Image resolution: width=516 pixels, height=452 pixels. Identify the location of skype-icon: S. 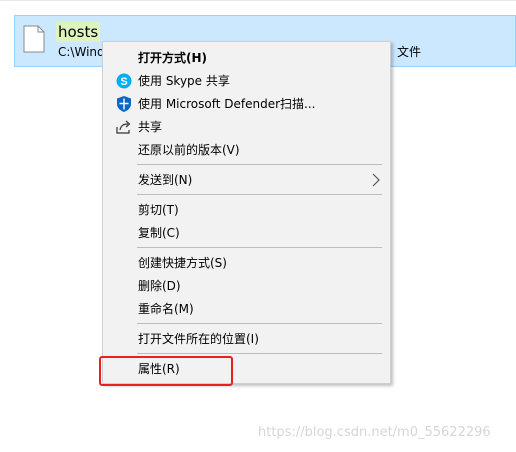
(124, 81).